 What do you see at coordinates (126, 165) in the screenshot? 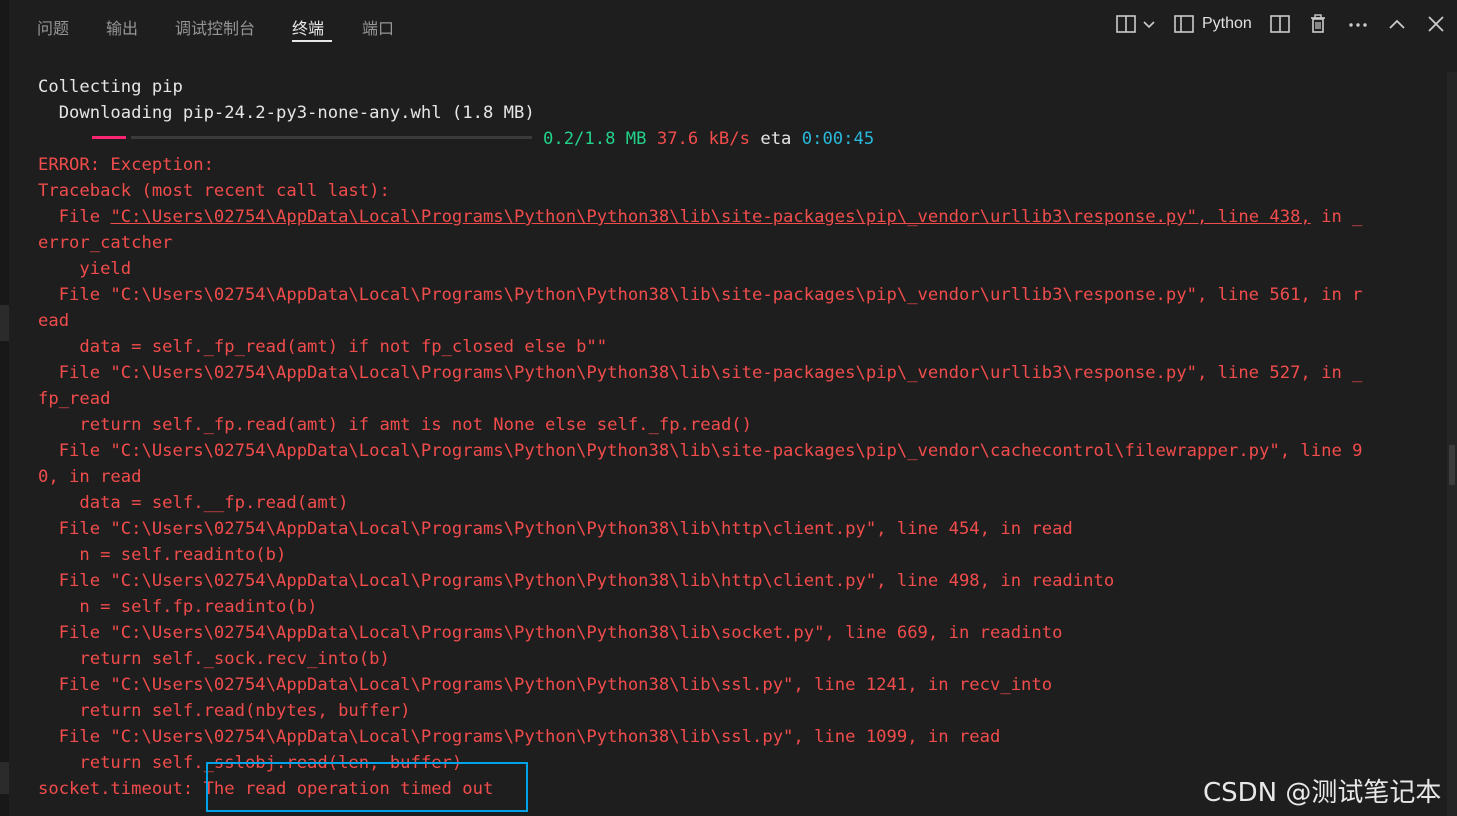
I see `error-line: ERROR: Exception:` at bounding box center [126, 165].